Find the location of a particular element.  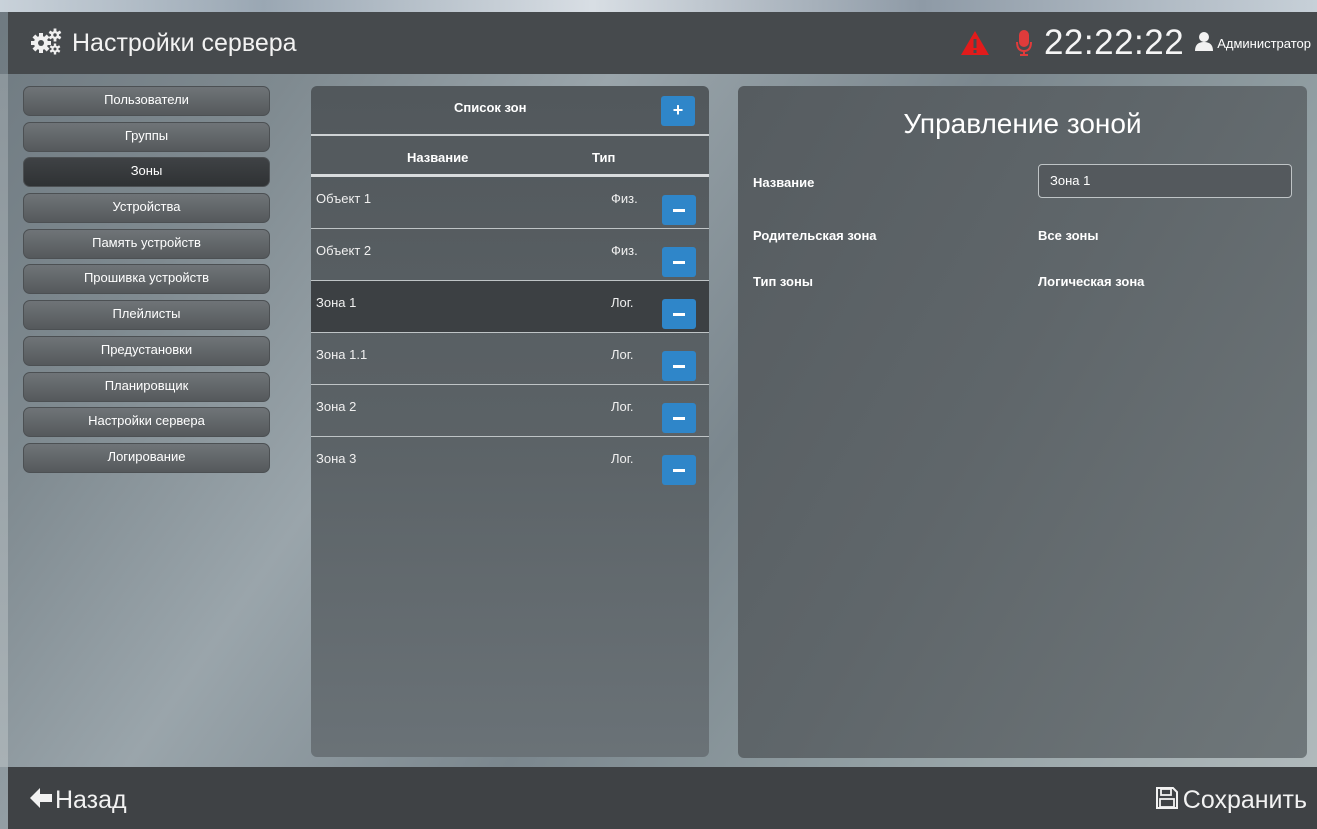

sidebar-item-logging: Логирование is located at coordinates (146, 457).